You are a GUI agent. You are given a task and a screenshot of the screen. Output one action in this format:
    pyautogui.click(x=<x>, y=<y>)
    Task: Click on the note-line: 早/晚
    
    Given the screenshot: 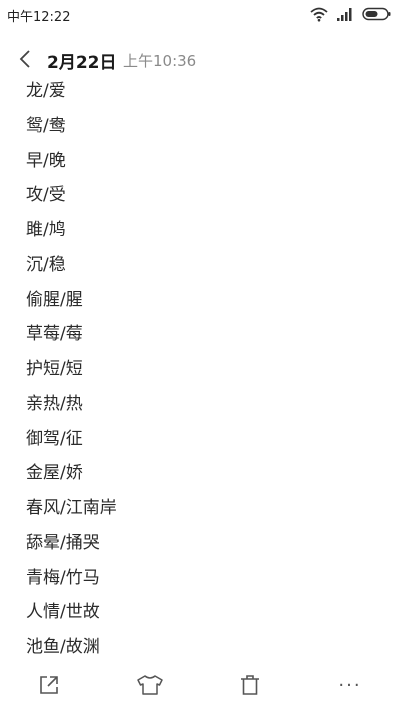 What is the action you would take?
    pyautogui.click(x=46, y=160)
    